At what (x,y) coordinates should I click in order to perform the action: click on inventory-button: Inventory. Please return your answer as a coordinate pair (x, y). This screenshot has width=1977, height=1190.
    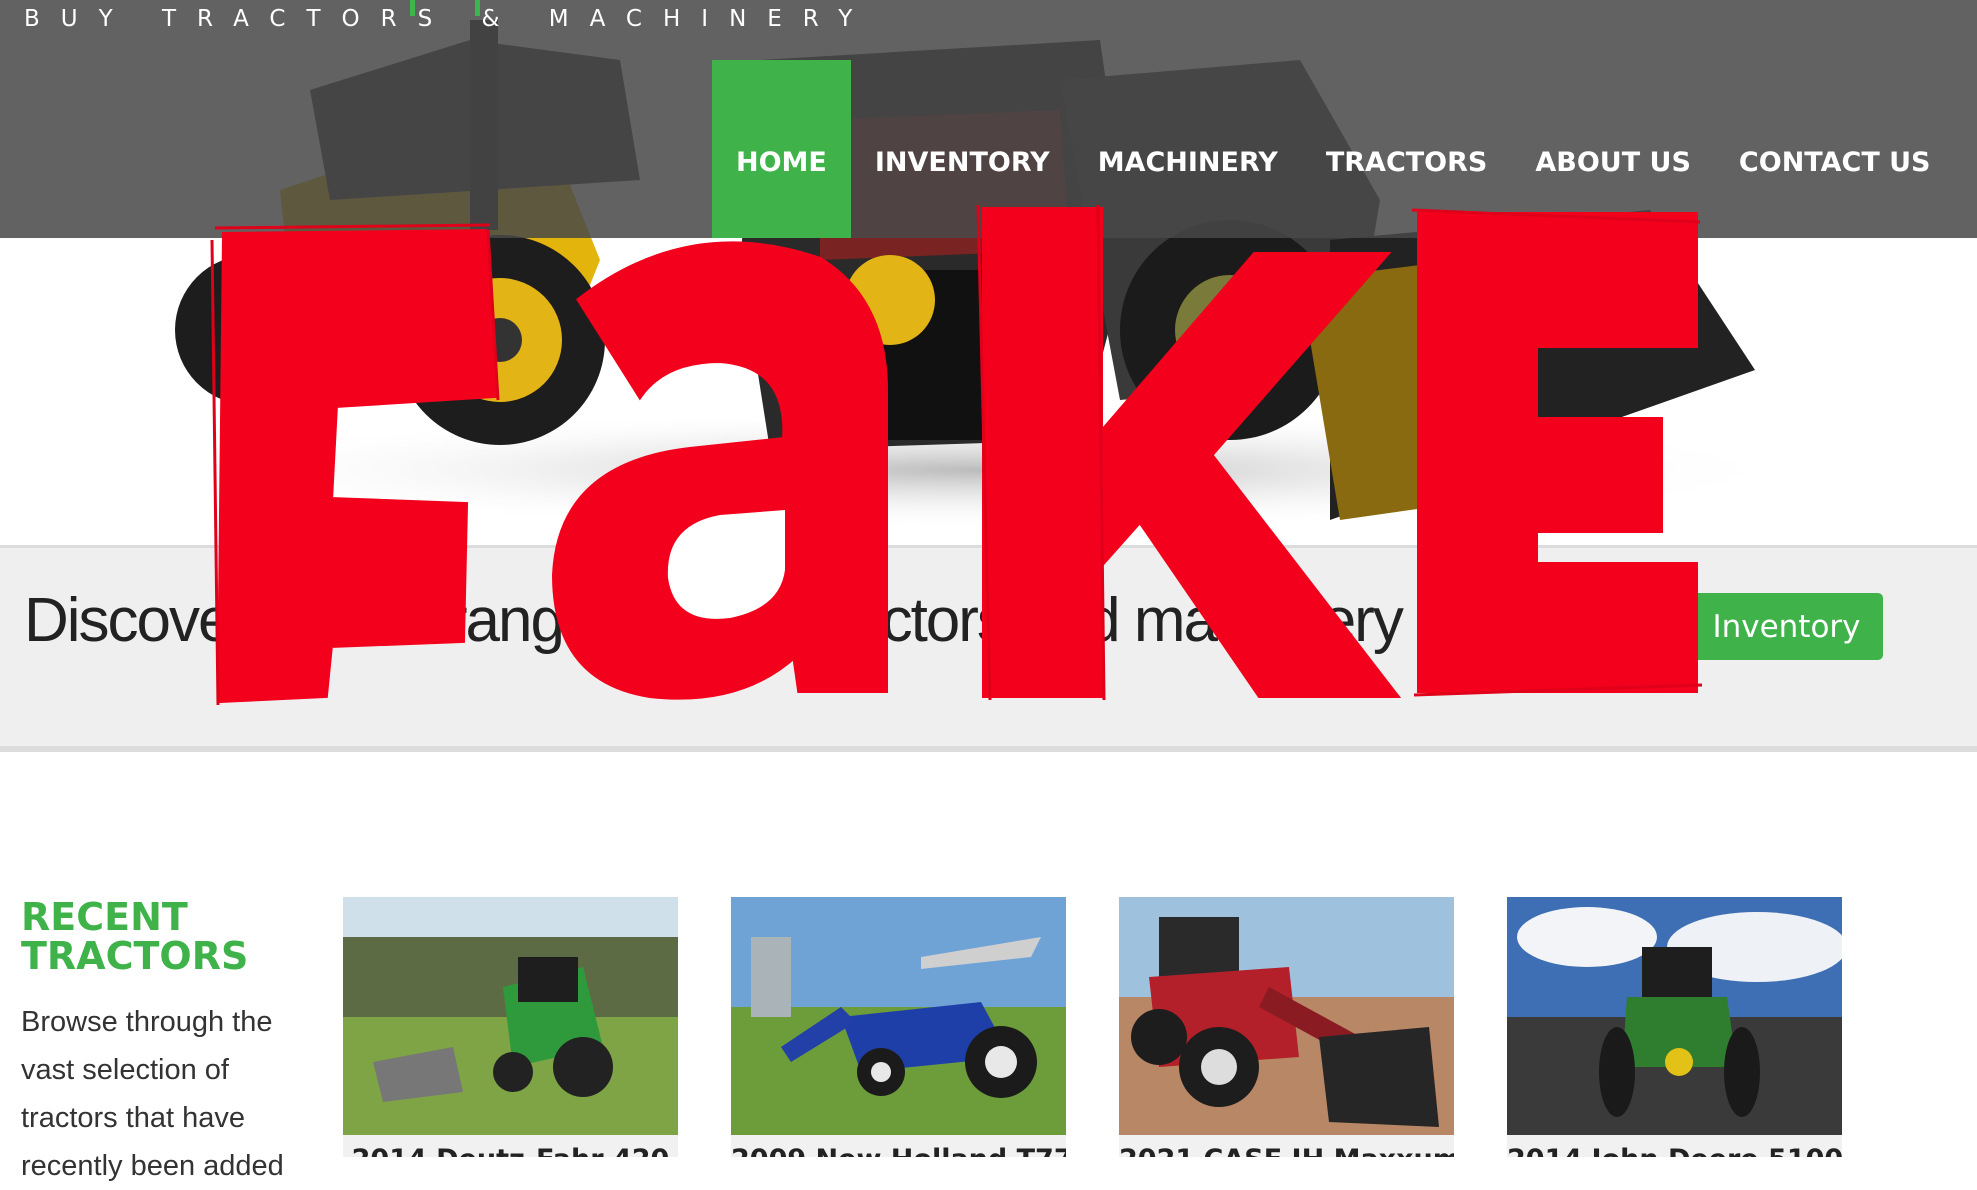
    Looking at the image, I should click on (1786, 626).